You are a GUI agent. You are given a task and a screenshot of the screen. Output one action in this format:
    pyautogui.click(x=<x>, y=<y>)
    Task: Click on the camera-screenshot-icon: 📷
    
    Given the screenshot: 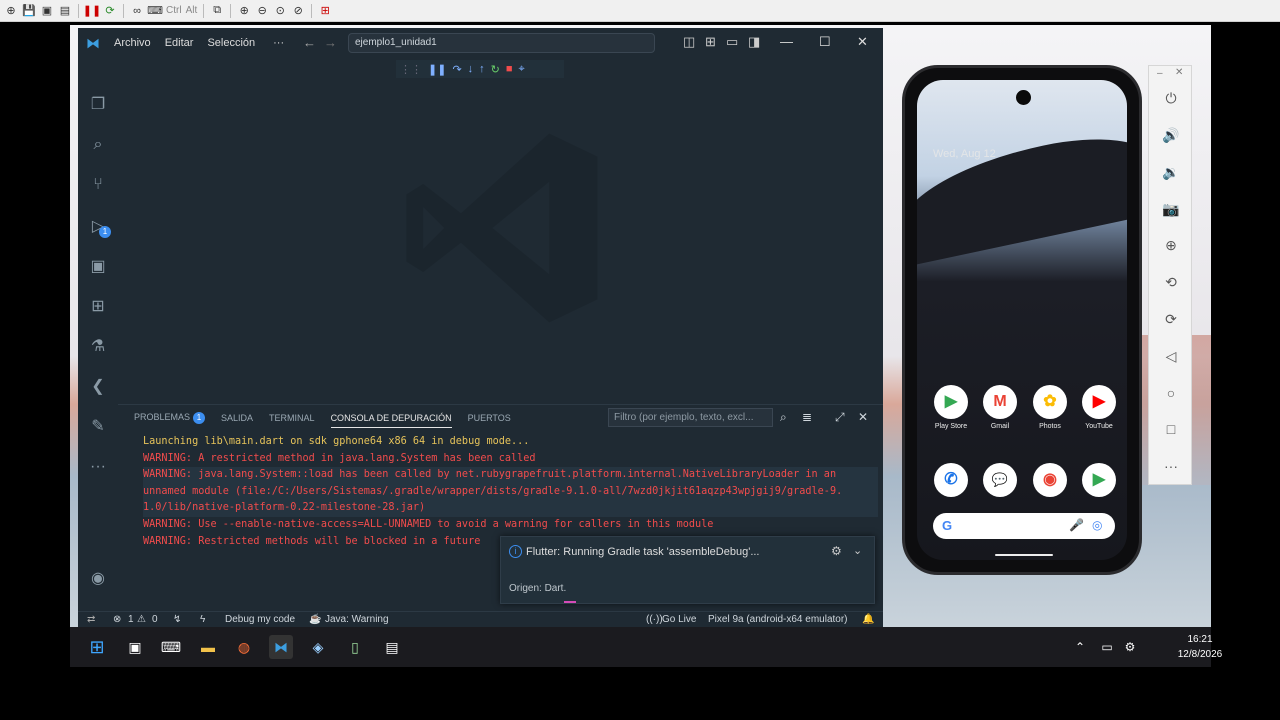 What is the action you would take?
    pyautogui.click(x=1171, y=209)
    